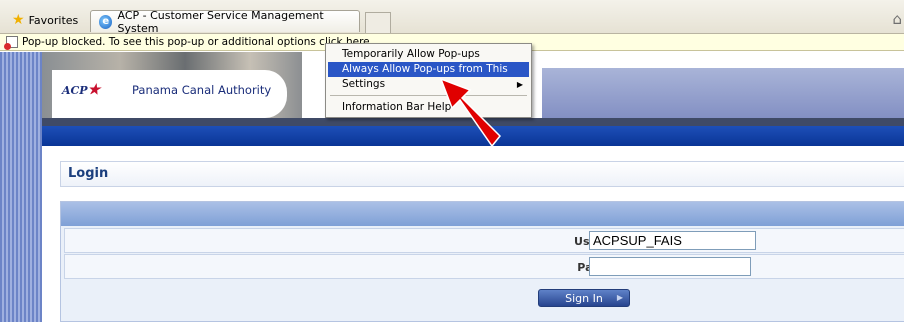 The width and height of the screenshot is (904, 322). I want to click on red-arrow-shape, so click(470, 112).